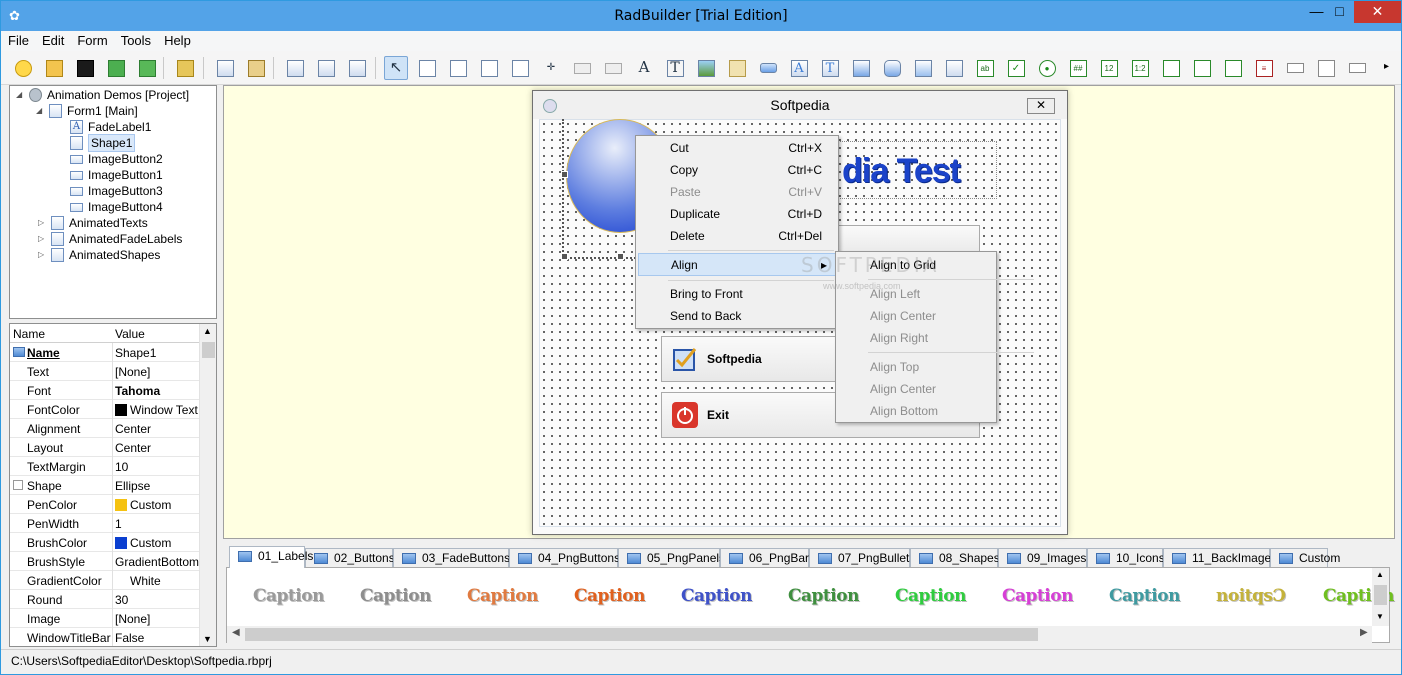  I want to click on tree-item-animatedshapes: ▷ AnimatedShapes, so click(99, 255).